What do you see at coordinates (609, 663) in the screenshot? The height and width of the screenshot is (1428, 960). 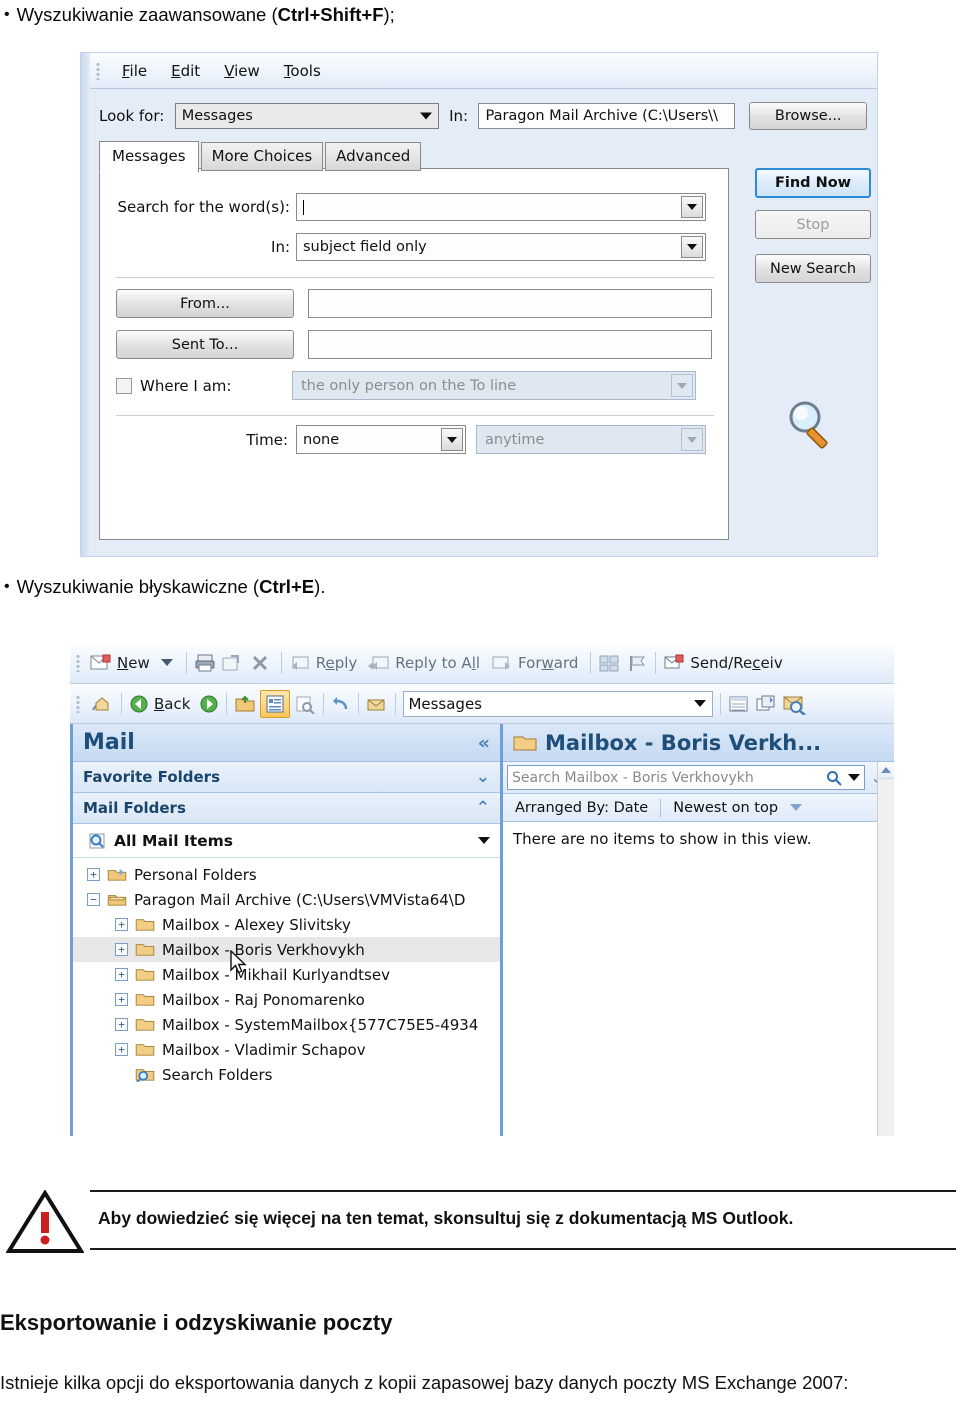 I see `layout-icon` at bounding box center [609, 663].